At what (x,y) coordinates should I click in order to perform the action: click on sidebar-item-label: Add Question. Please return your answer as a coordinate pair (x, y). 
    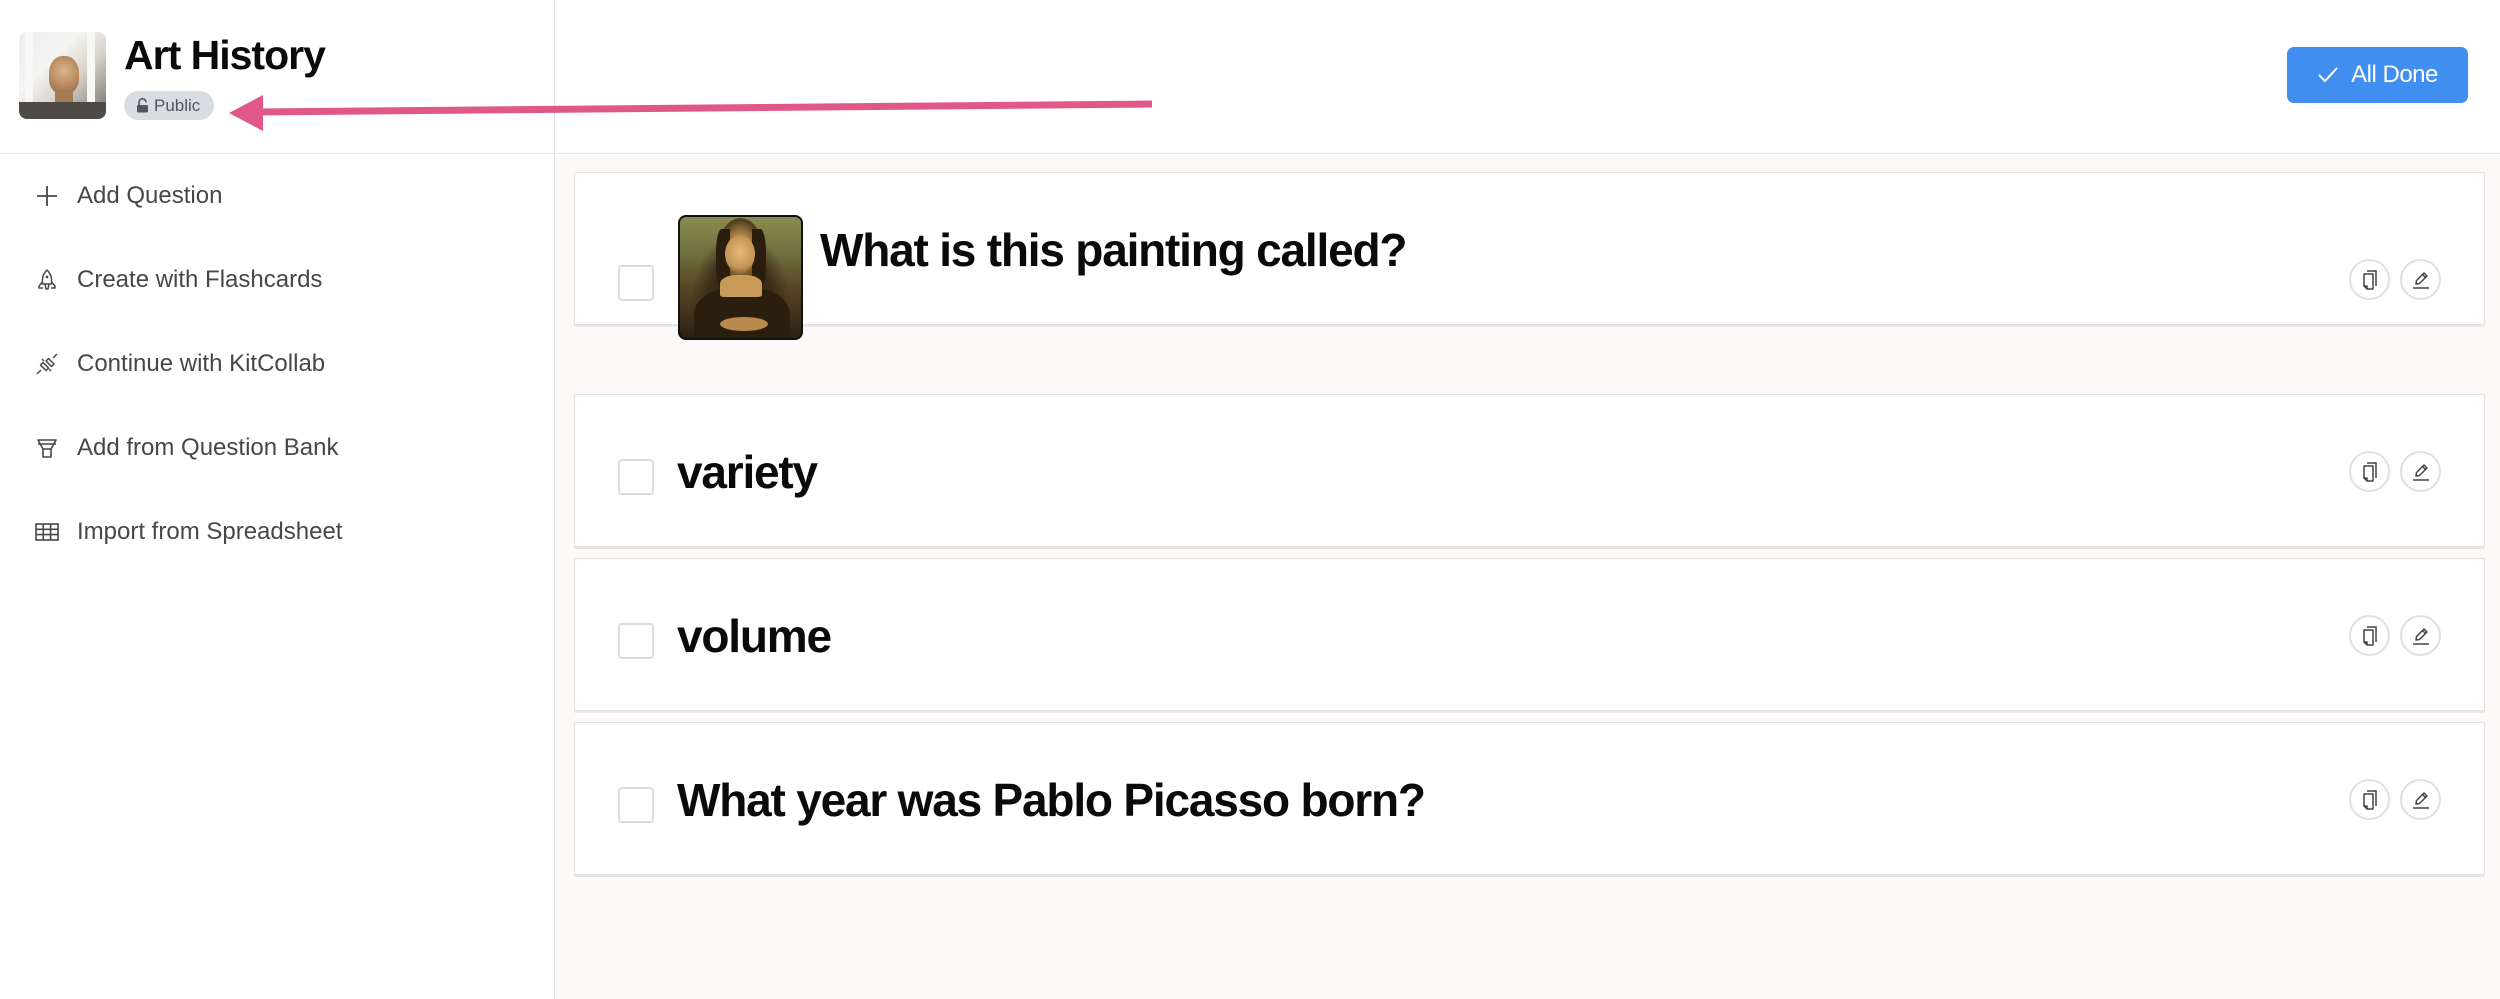
    Looking at the image, I should click on (150, 195).